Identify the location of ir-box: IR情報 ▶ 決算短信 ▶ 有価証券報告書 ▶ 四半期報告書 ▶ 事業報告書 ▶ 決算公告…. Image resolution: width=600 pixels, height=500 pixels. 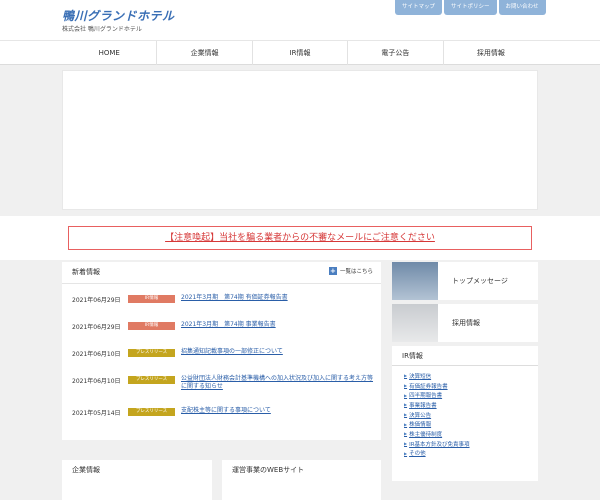
(465, 413).